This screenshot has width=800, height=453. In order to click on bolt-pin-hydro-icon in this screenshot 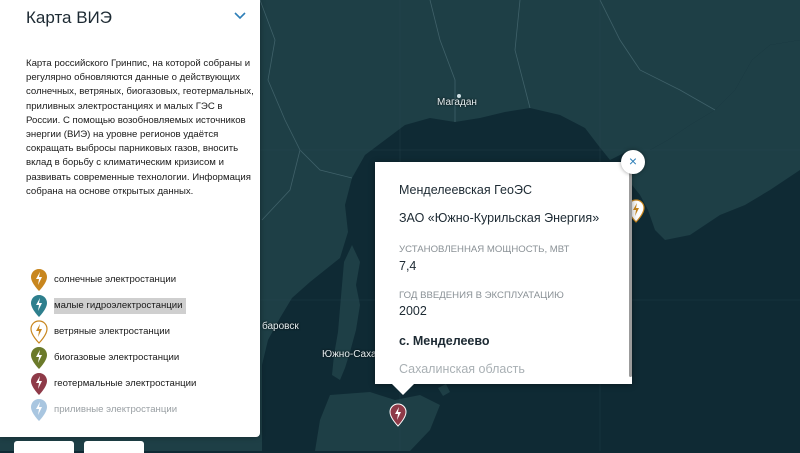, I will do `click(39, 306)`.